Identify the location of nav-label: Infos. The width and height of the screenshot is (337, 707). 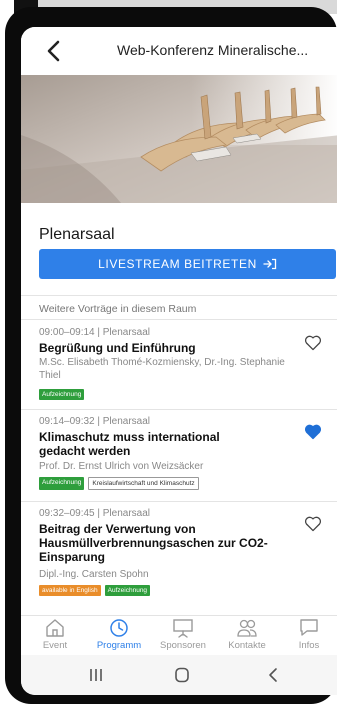
(309, 645).